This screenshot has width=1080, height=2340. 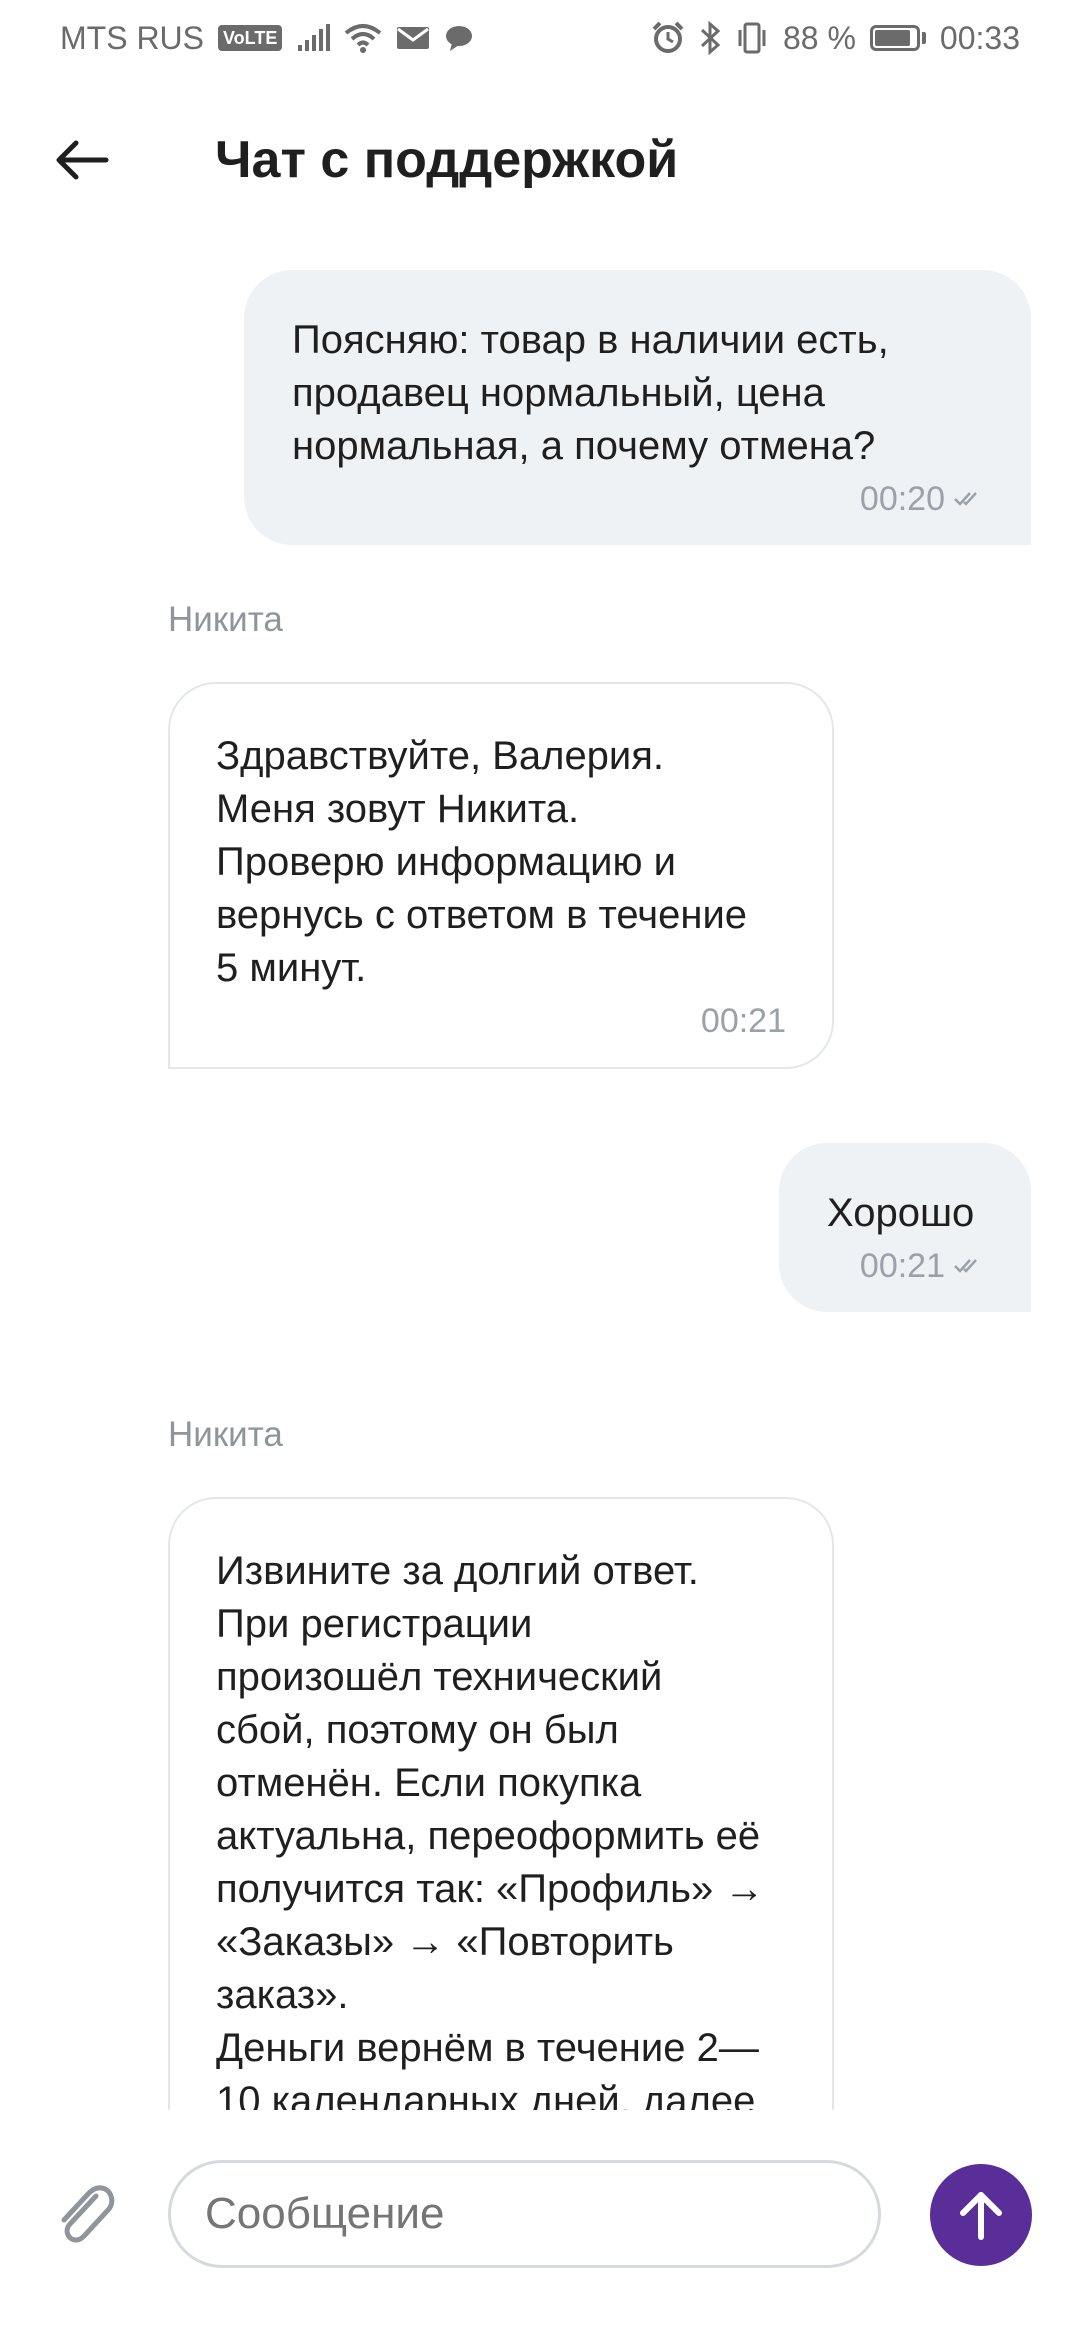 What do you see at coordinates (459, 38) in the screenshot?
I see `chat-bubble-icon` at bounding box center [459, 38].